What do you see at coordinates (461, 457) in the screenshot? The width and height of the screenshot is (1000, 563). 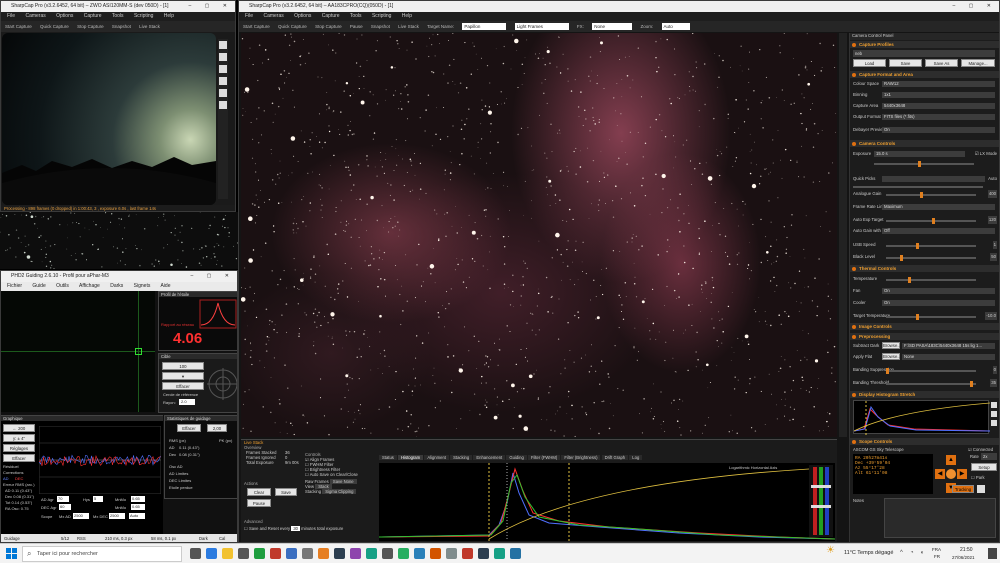 I see `tab-stacking: Stacking` at bounding box center [461, 457].